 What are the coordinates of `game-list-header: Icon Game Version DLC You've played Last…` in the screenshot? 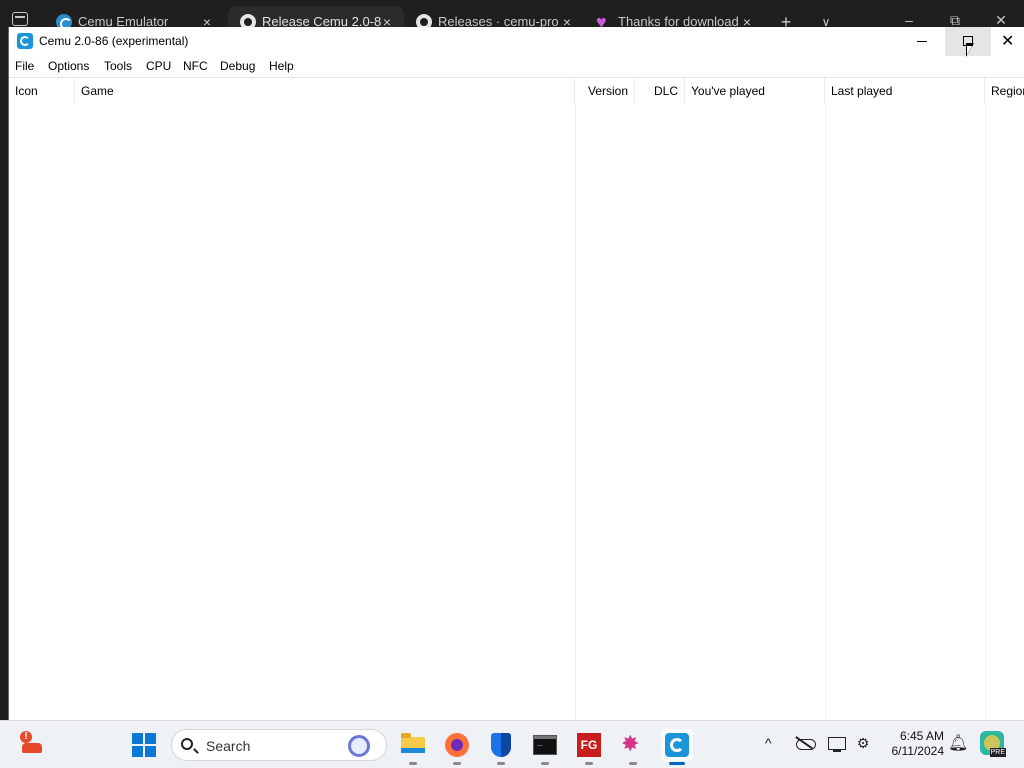 It's located at (516, 91).